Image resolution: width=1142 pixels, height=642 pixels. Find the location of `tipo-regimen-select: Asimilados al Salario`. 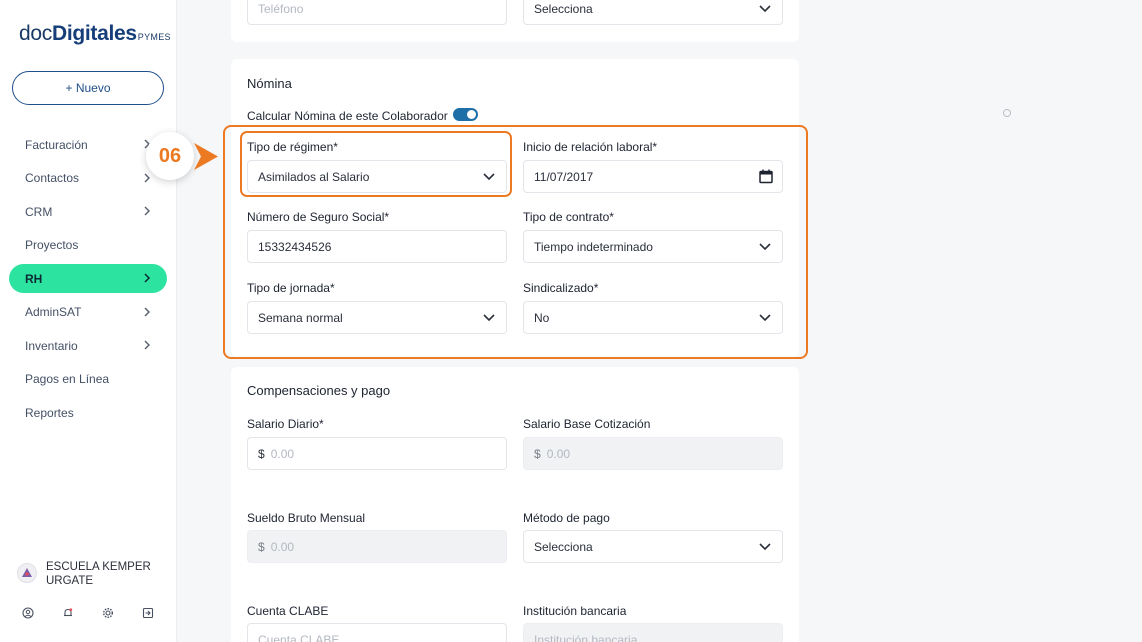

tipo-regimen-select: Asimilados al Salario is located at coordinates (377, 176).